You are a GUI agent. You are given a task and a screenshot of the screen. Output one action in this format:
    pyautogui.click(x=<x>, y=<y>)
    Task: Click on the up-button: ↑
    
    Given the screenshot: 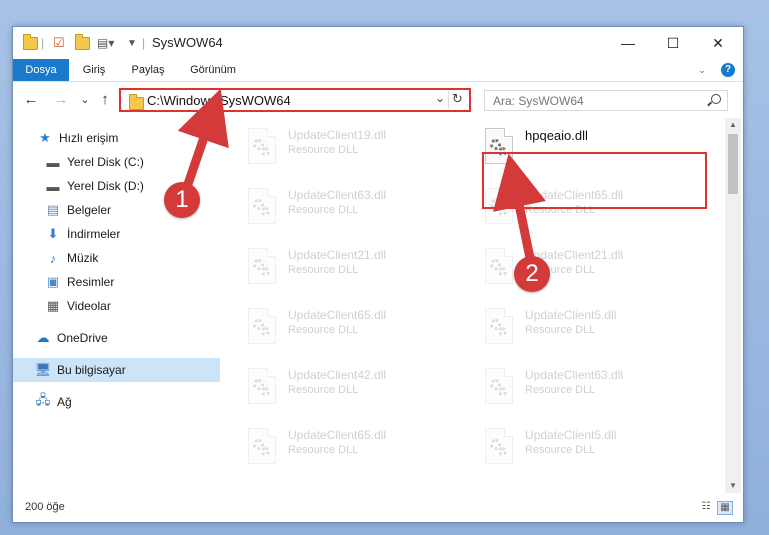 What is the action you would take?
    pyautogui.click(x=105, y=100)
    